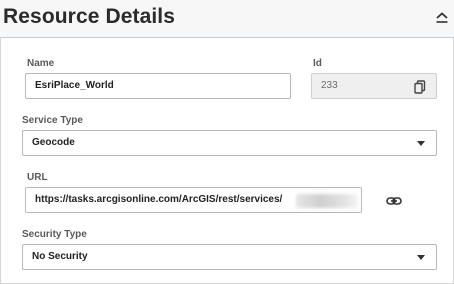 The image size is (454, 284). I want to click on open-link-button, so click(394, 201).